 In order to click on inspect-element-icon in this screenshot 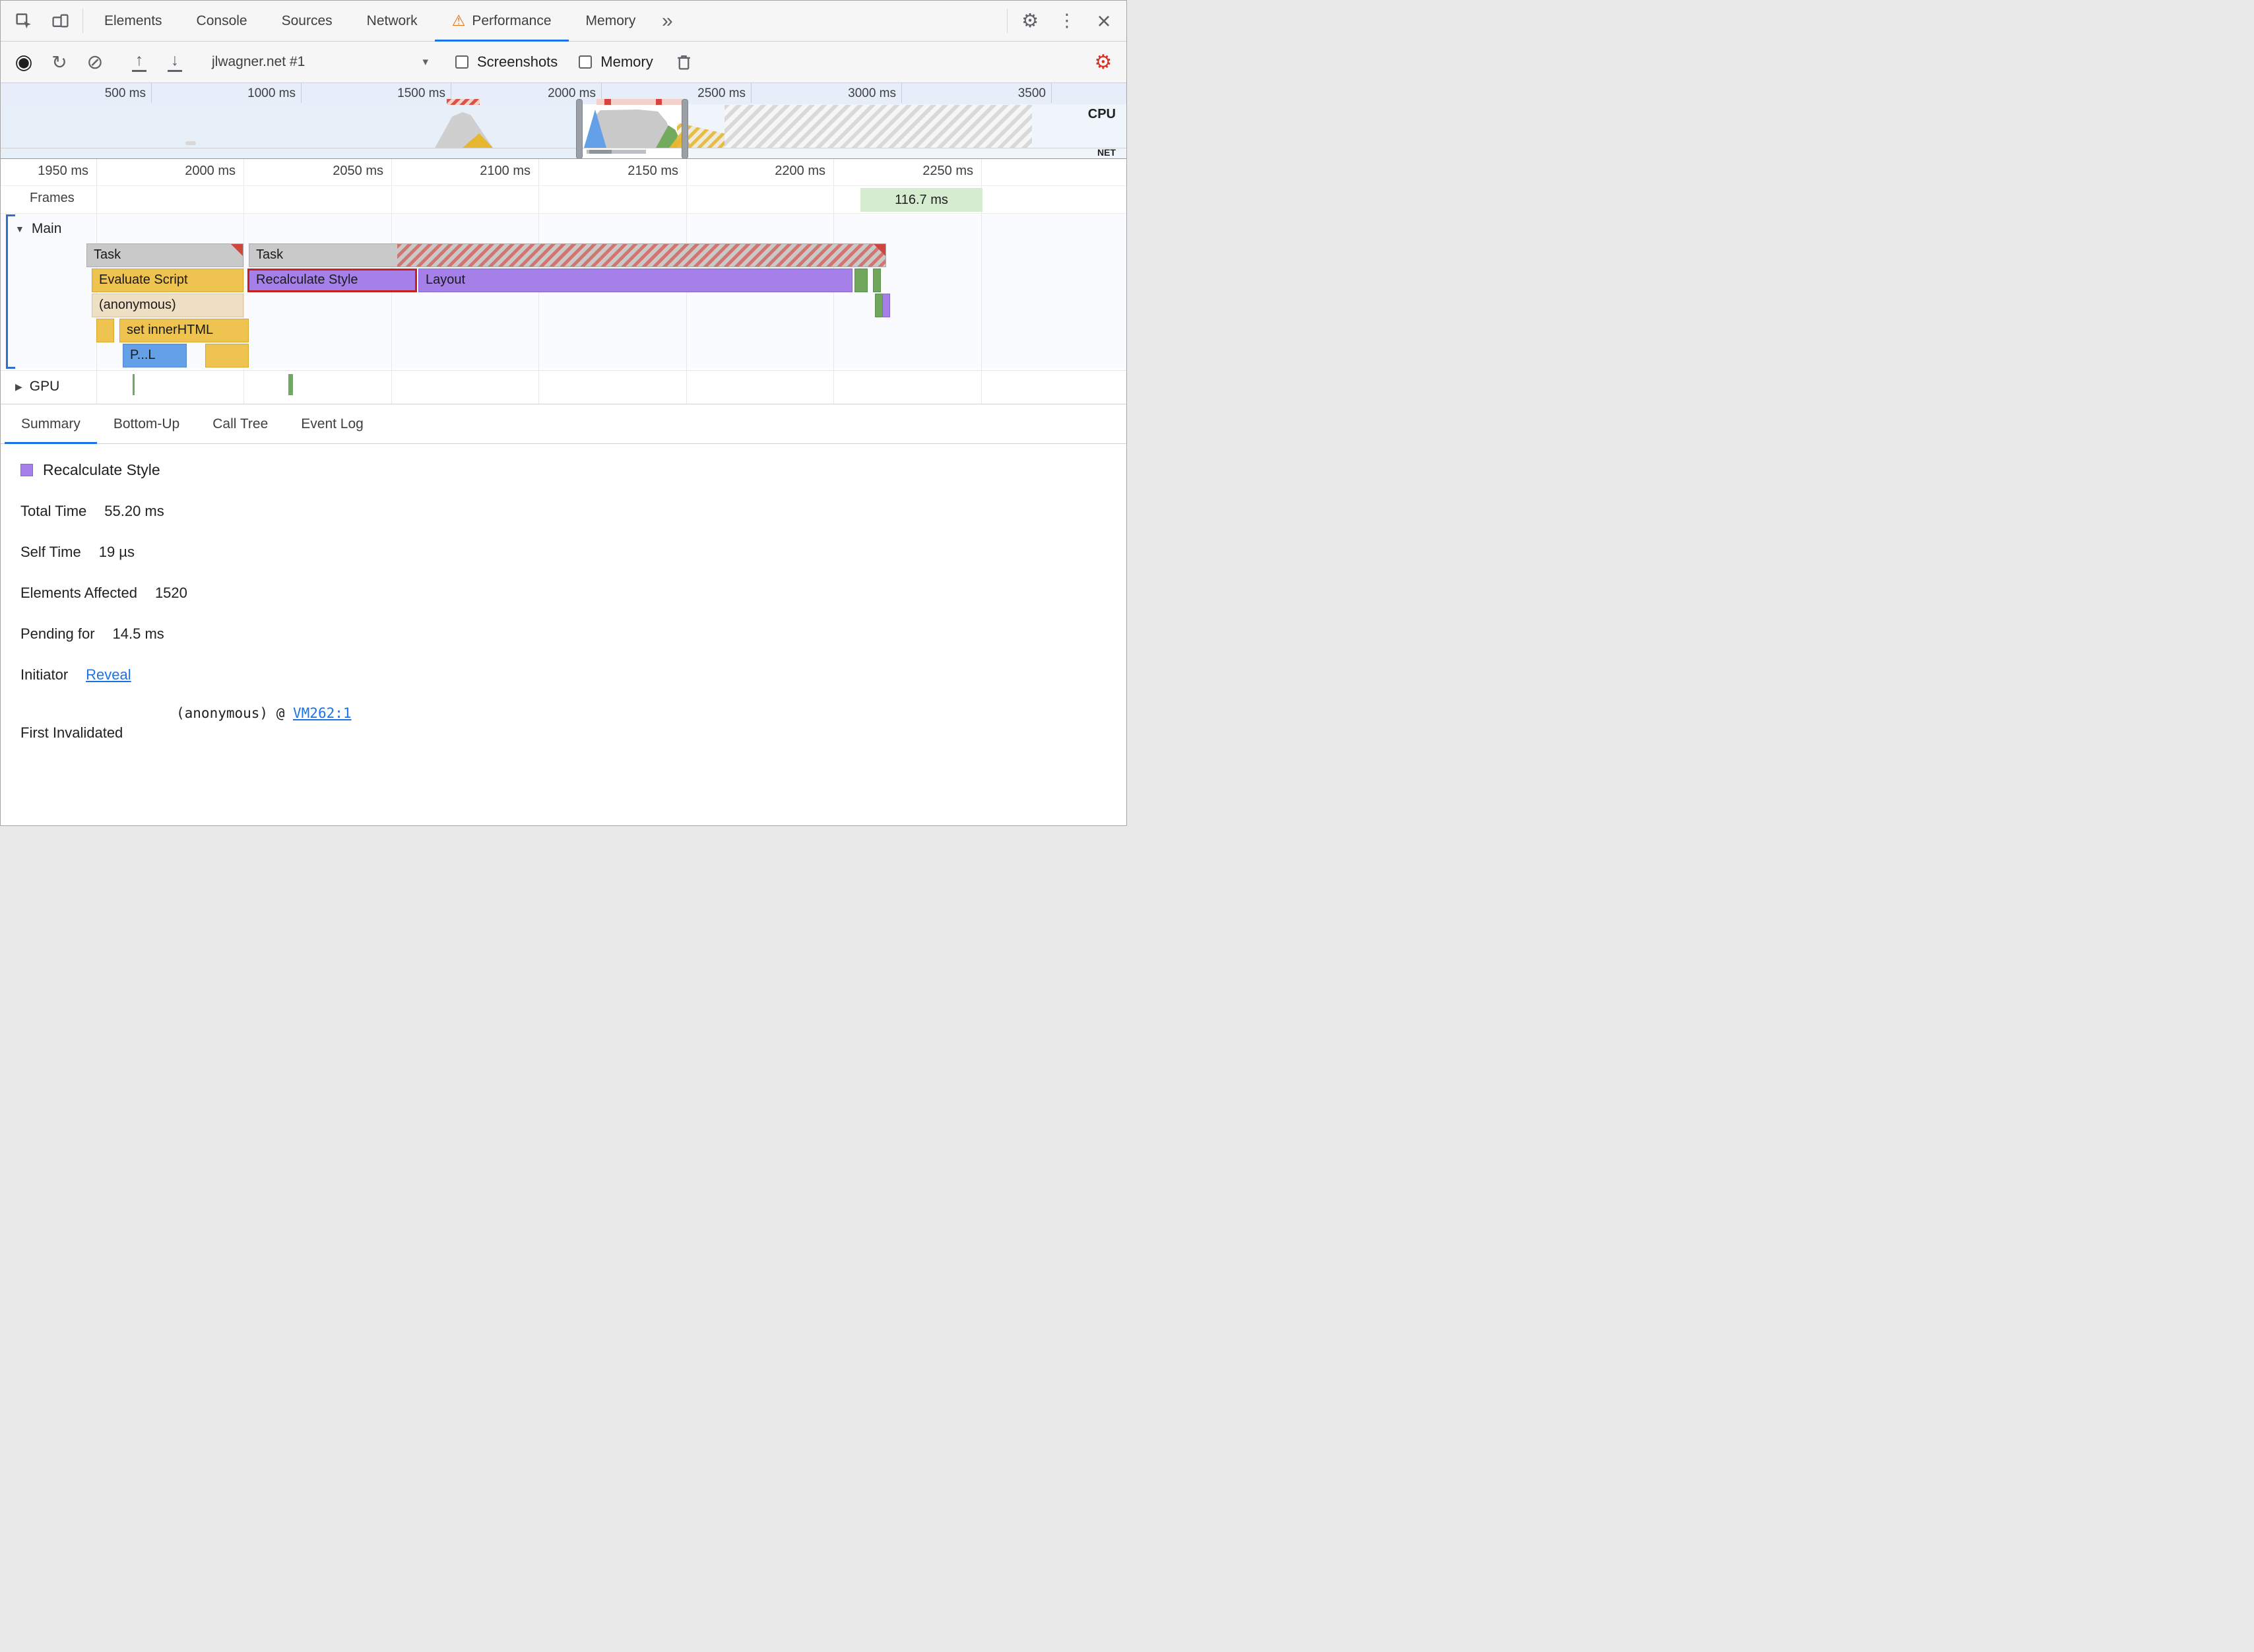, I will do `click(24, 21)`.